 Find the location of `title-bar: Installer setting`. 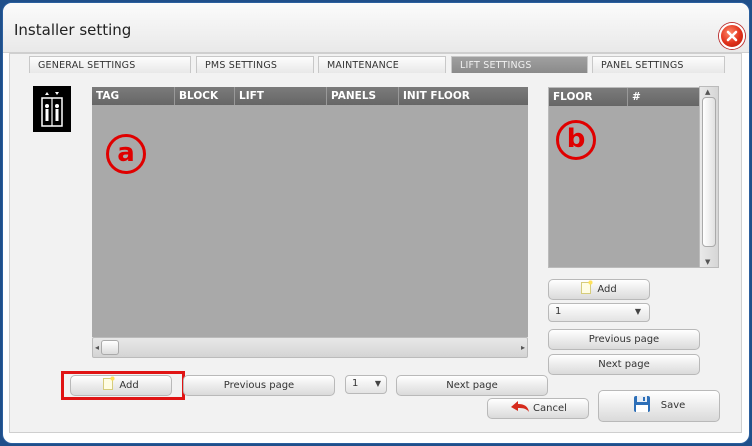

title-bar: Installer setting is located at coordinates (376, 28).